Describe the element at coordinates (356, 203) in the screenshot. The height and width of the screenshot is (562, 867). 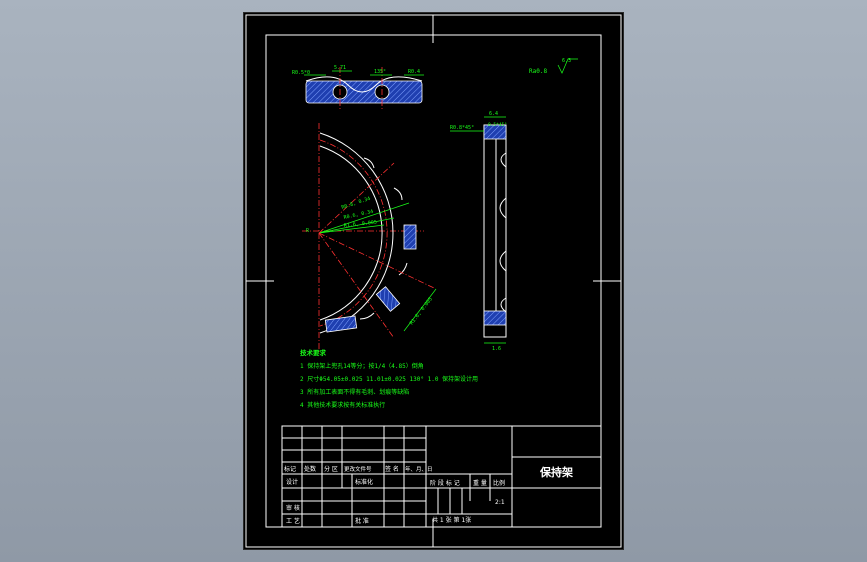
I see `pocket-dim-1: R0.8, 0.34` at that location.